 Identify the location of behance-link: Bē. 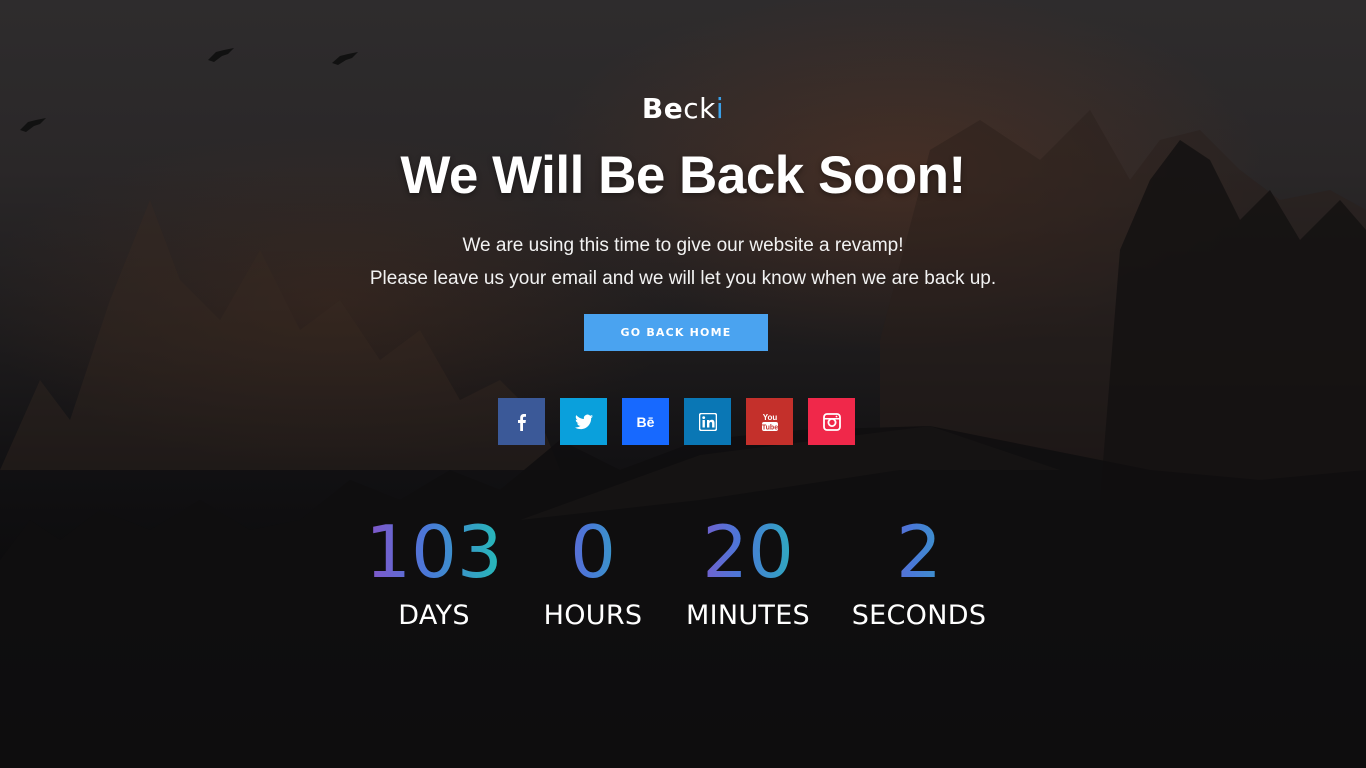
(645, 421).